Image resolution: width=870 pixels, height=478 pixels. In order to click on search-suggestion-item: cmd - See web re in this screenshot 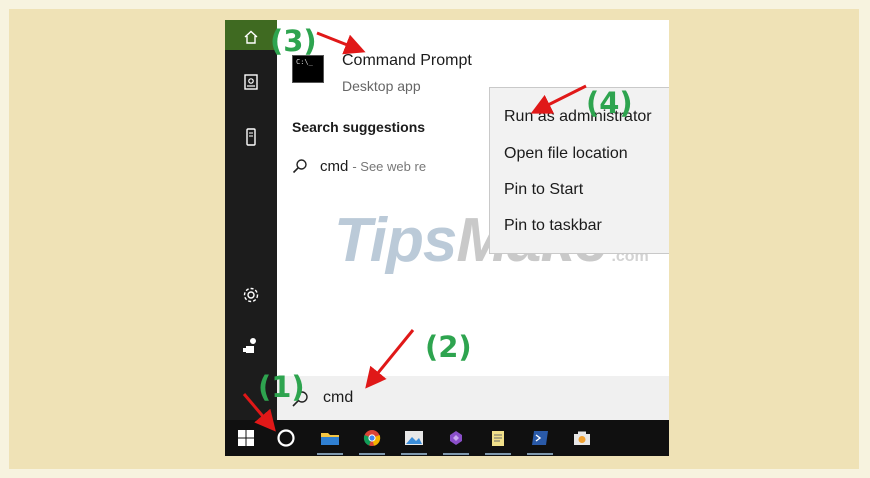, I will do `click(372, 166)`.